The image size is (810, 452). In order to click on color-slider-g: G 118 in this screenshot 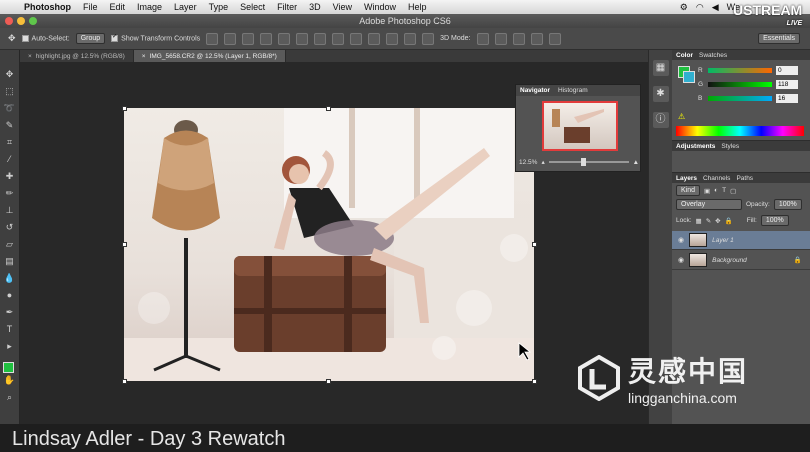, I will do `click(748, 84)`.